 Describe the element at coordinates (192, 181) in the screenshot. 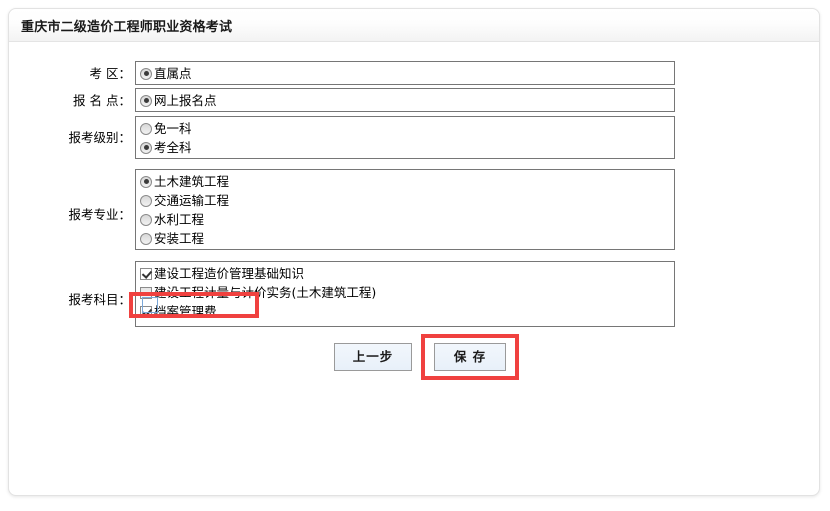

I see `radio-label: 土木建筑工程` at that location.